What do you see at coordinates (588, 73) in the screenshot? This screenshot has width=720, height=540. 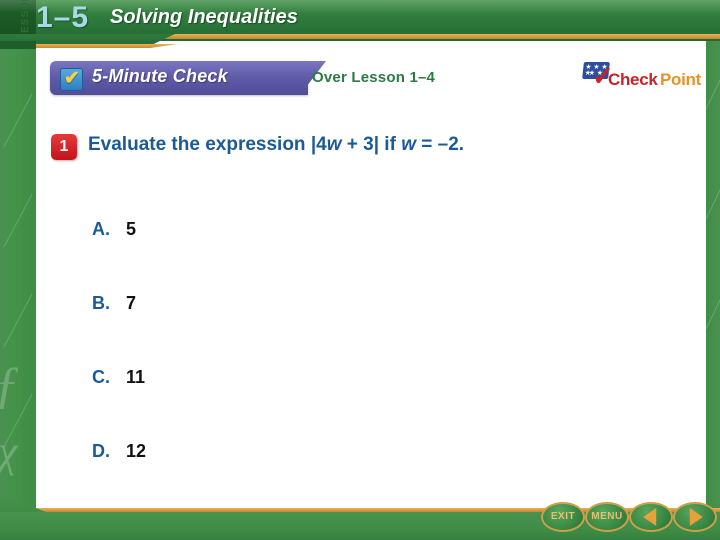 I see `star-glyph: ★` at bounding box center [588, 73].